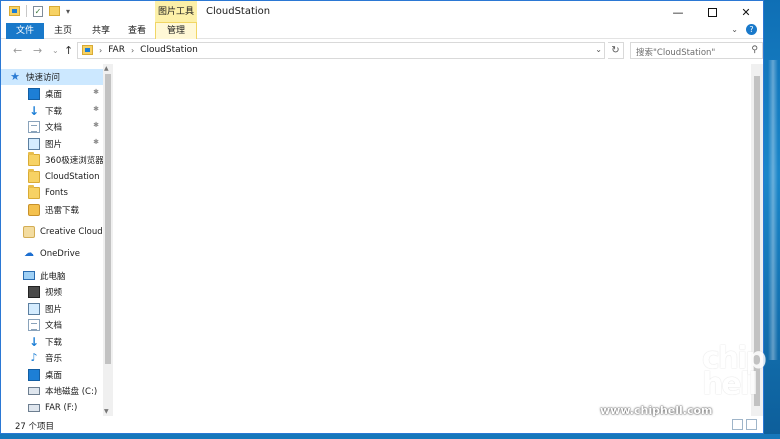  I want to click on nav-label: 视频, so click(54, 293).